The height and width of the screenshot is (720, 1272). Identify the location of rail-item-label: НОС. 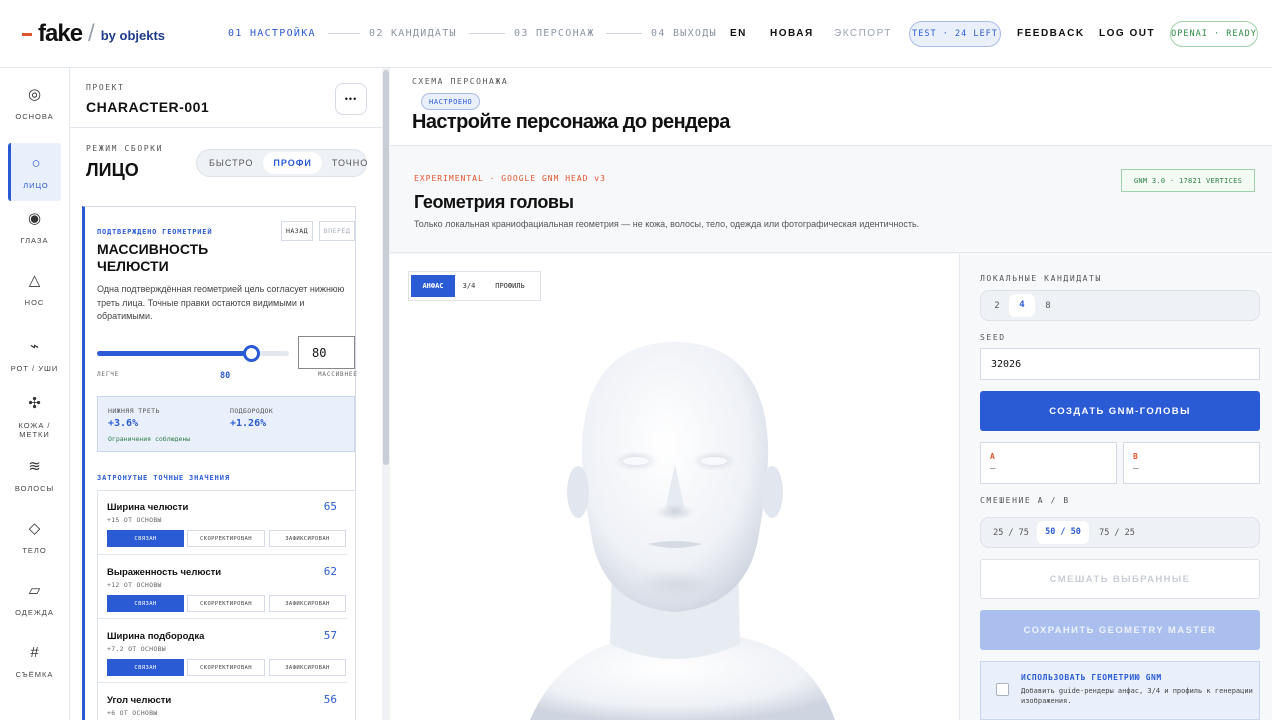
(34, 302).